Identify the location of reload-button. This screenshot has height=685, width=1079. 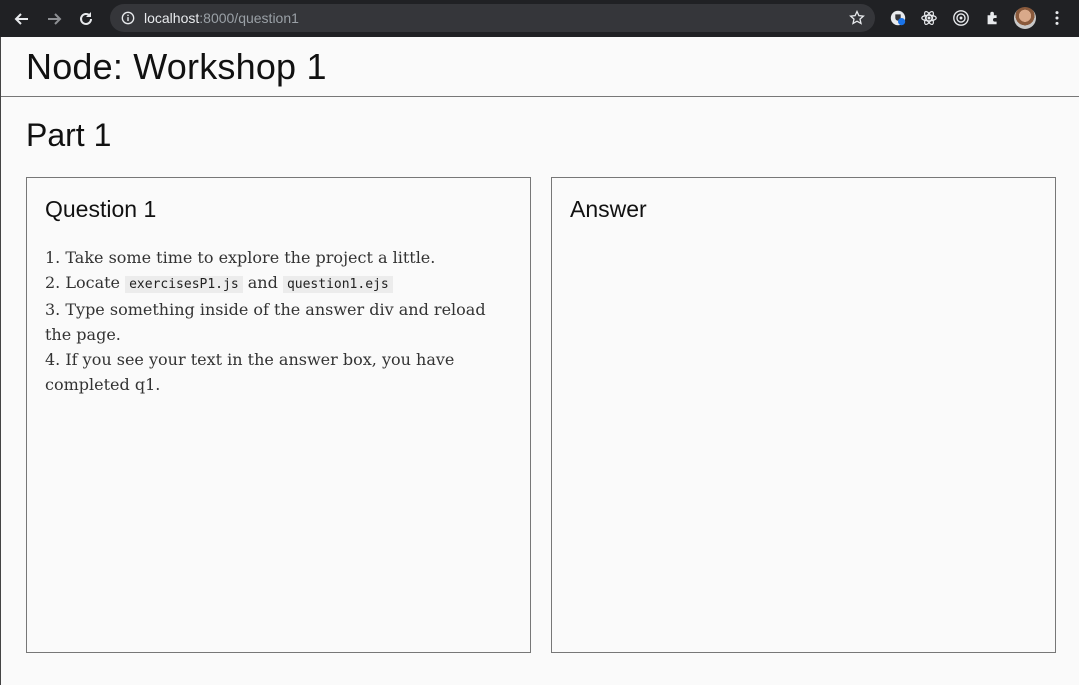
(86, 19).